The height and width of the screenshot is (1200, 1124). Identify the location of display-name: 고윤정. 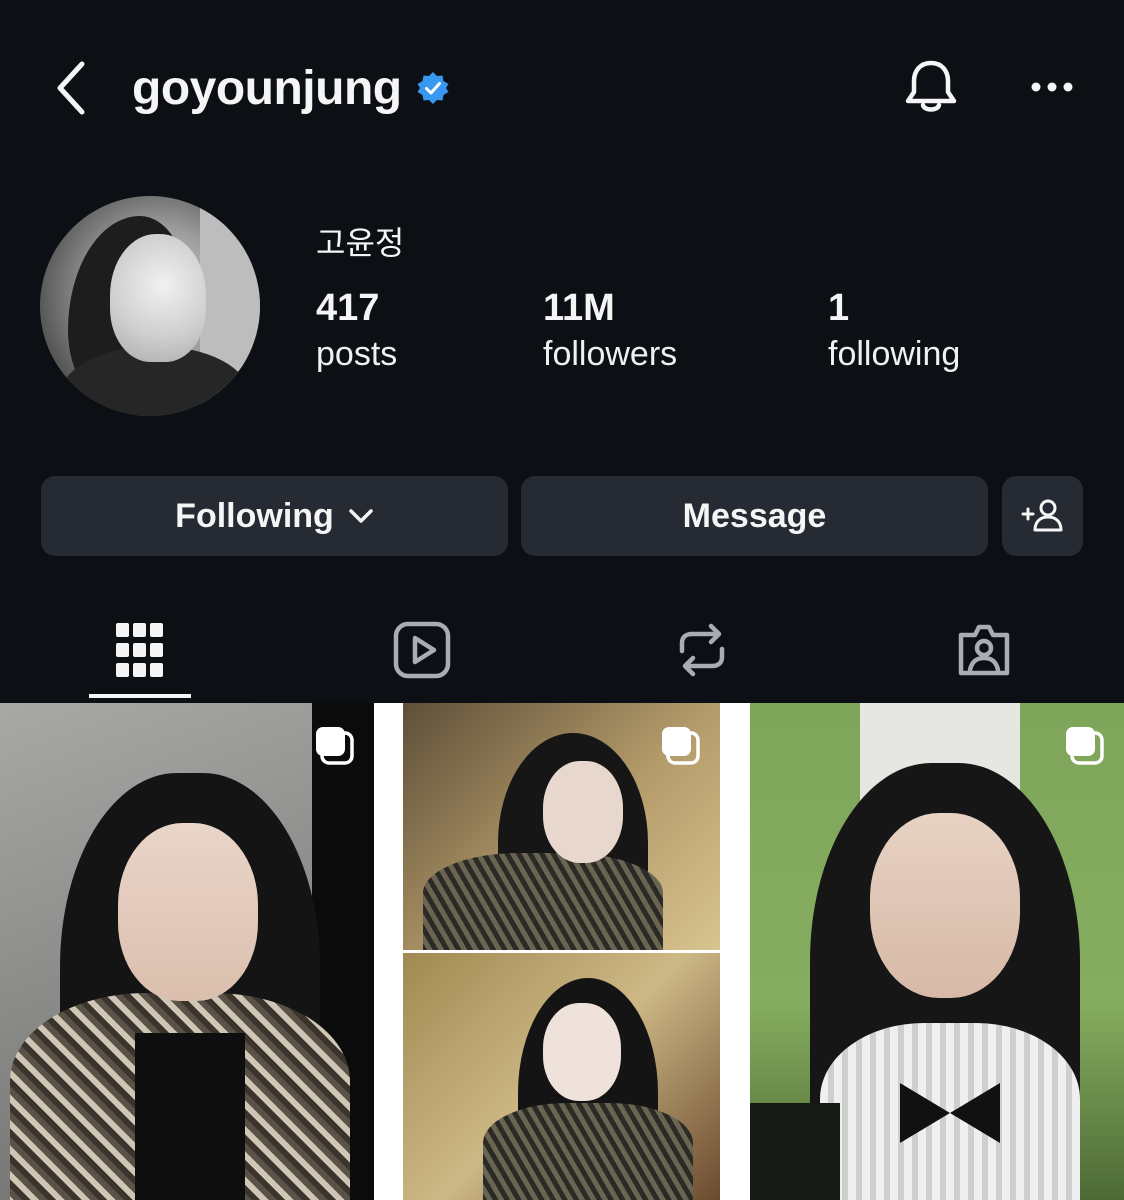
(360, 243).